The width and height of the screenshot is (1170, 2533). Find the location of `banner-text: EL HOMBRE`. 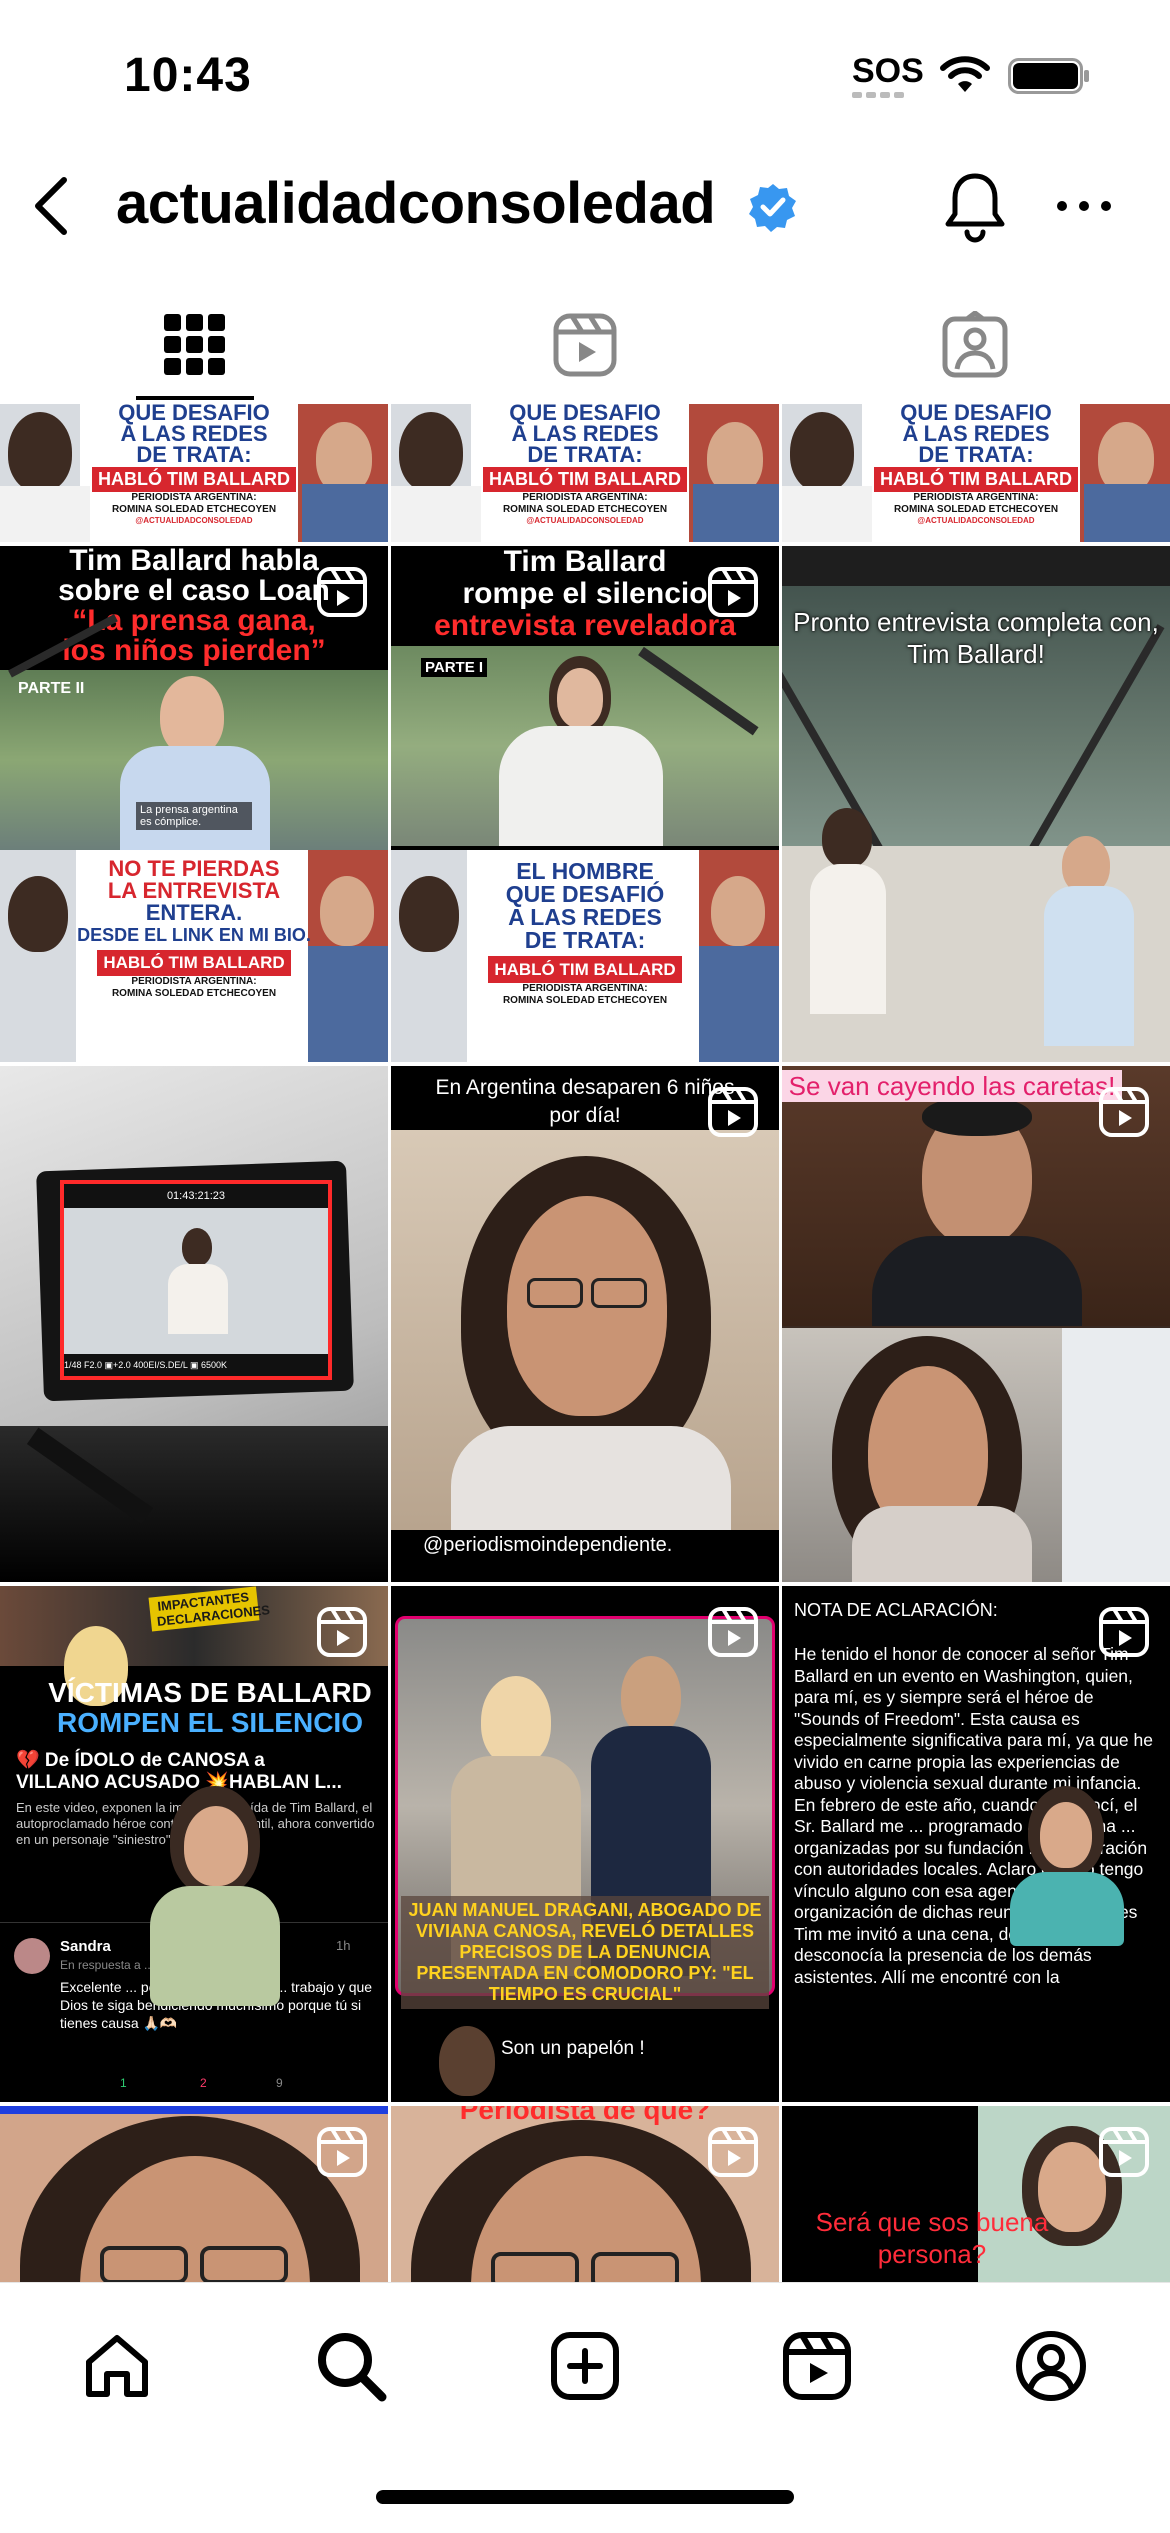

banner-text: EL HOMBRE is located at coordinates (585, 871).